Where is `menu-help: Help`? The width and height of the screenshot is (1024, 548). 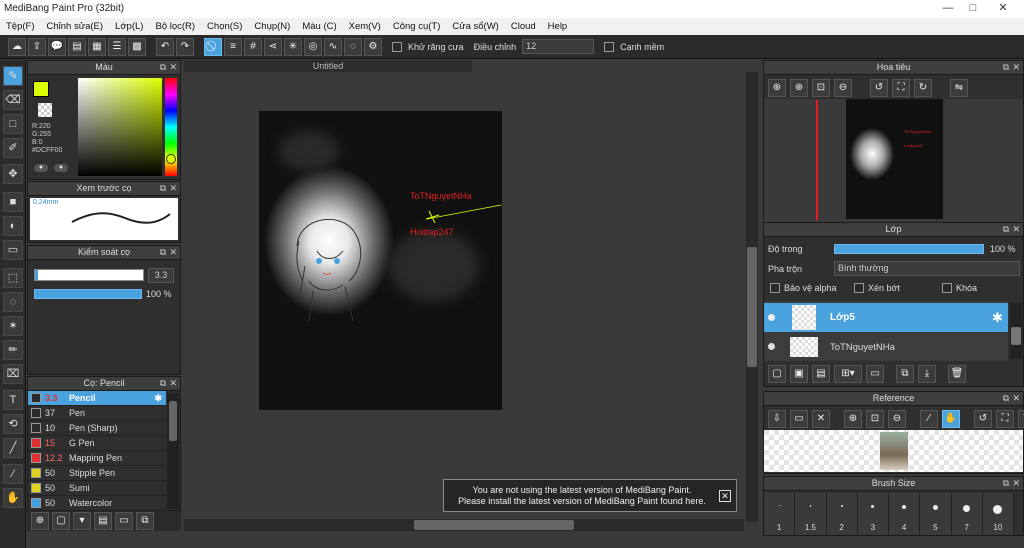 menu-help: Help is located at coordinates (558, 26).